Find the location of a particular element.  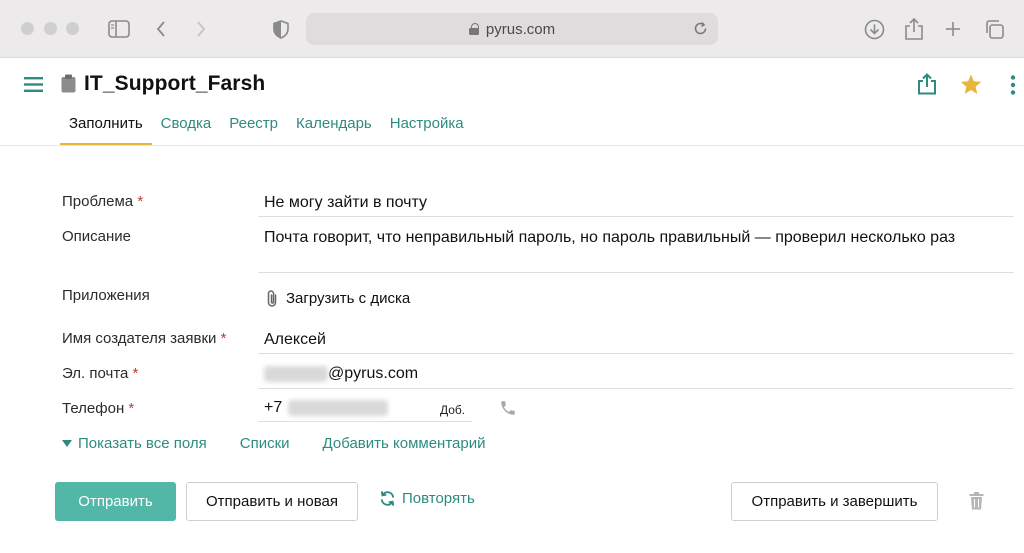

minimize-window-button is located at coordinates (50, 28).